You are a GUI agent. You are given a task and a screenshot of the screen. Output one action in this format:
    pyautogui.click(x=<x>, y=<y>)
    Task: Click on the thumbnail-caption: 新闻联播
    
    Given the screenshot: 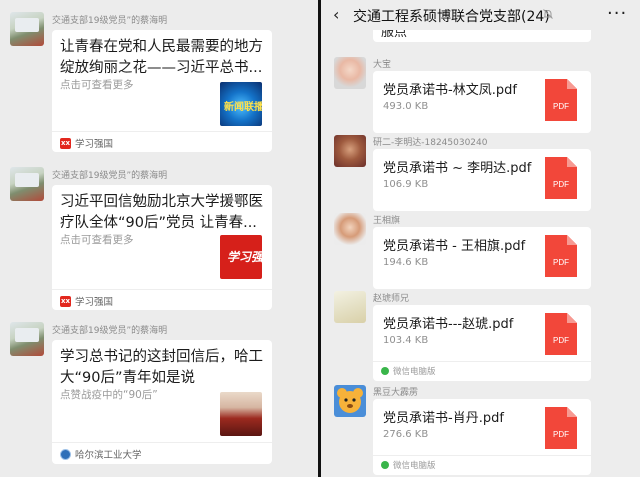 What is the action you would take?
    pyautogui.click(x=243, y=107)
    